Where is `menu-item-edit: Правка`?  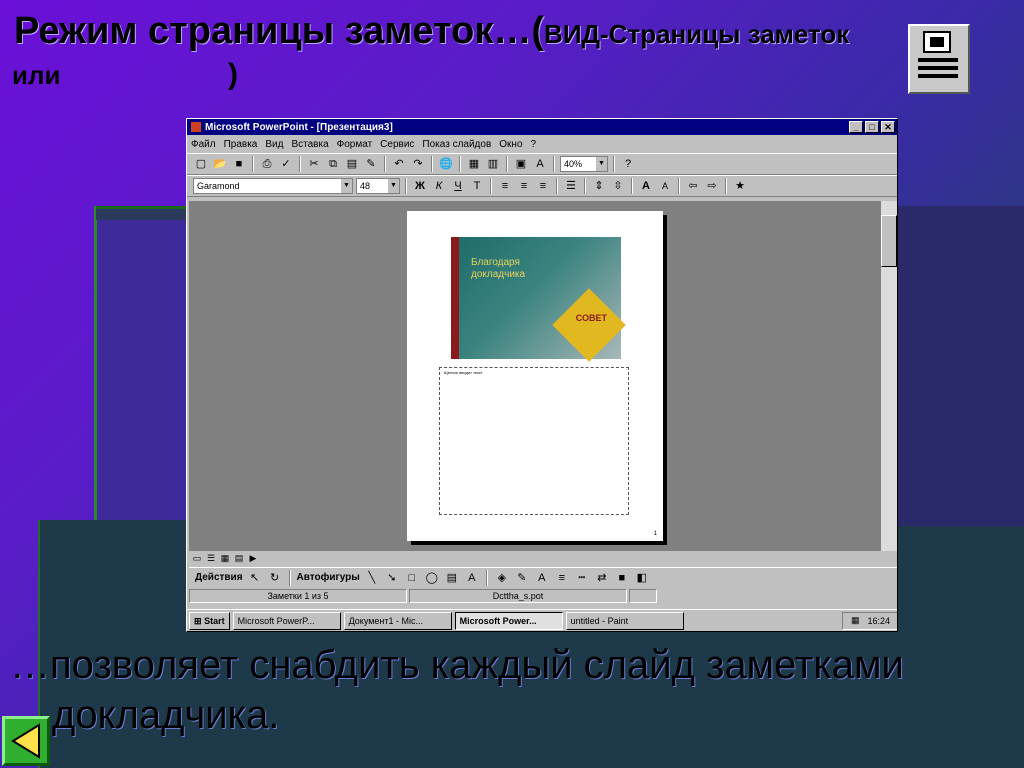 menu-item-edit: Правка is located at coordinates (241, 144).